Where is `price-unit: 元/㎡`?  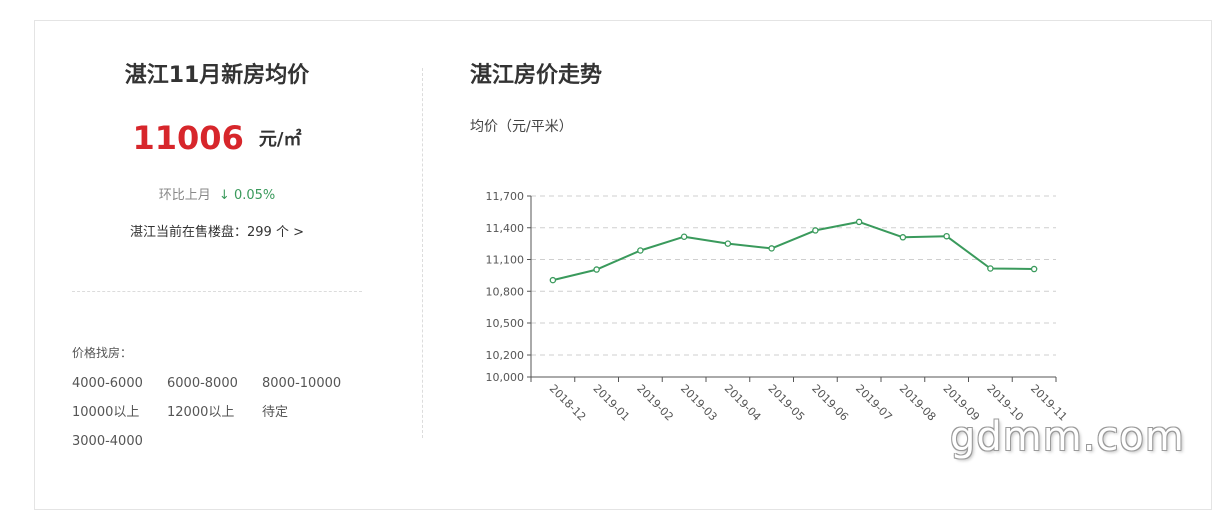
price-unit: 元/㎡ is located at coordinates (280, 139).